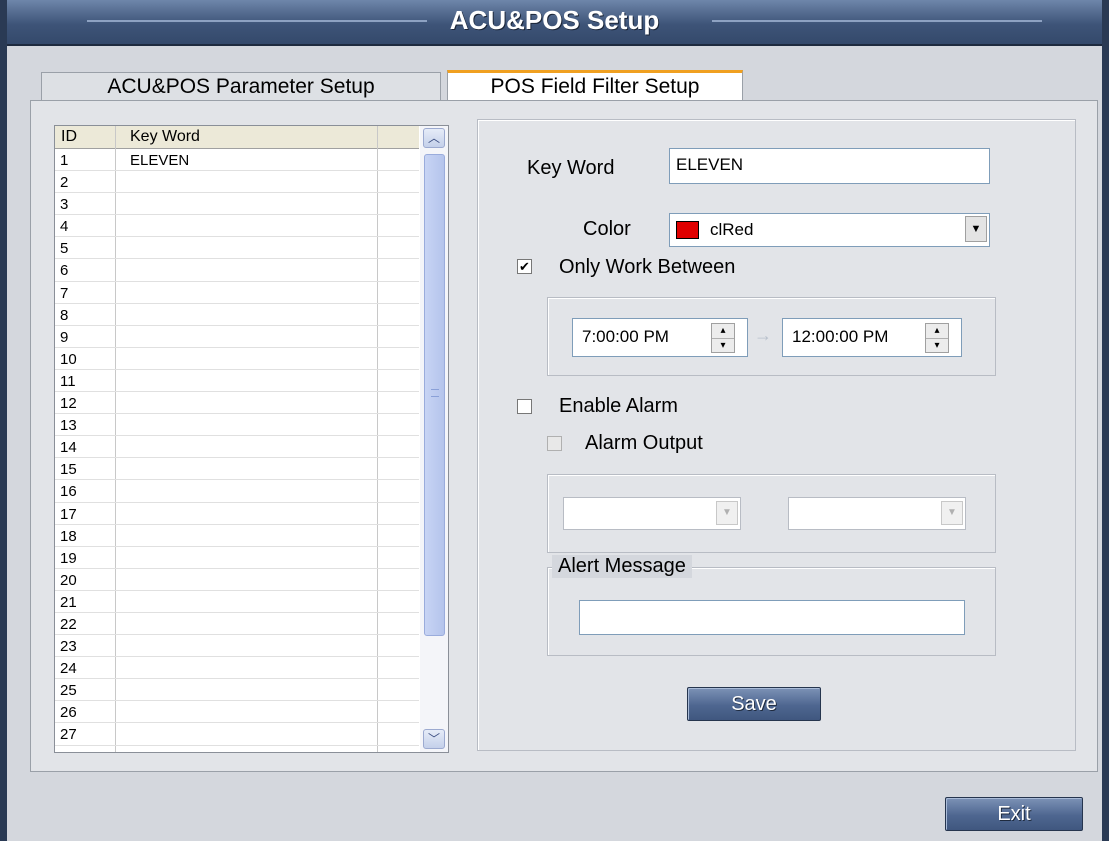  Describe the element at coordinates (237, 580) in the screenshot. I see `table-row: 20` at that location.